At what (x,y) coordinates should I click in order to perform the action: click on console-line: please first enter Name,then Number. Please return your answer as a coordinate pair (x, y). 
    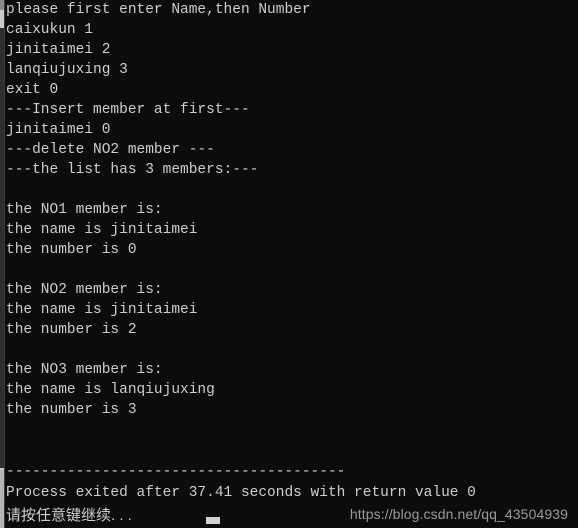
    Looking at the image, I should click on (158, 10).